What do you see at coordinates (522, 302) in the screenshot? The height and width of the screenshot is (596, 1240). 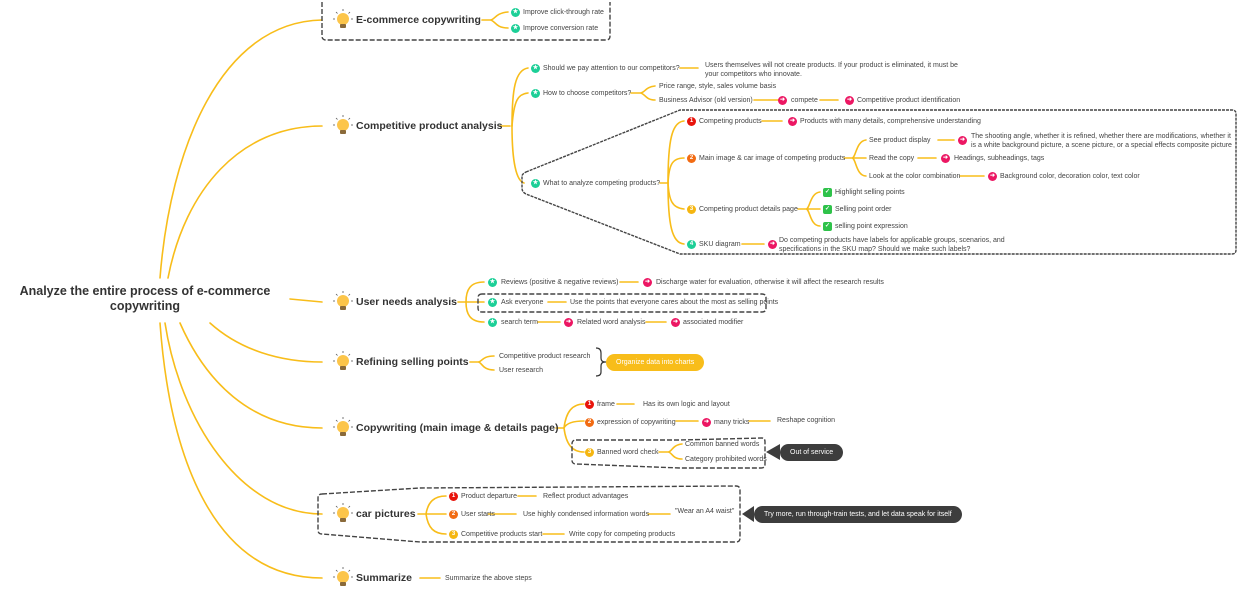 I see `subtopic-label: Ask everyone` at bounding box center [522, 302].